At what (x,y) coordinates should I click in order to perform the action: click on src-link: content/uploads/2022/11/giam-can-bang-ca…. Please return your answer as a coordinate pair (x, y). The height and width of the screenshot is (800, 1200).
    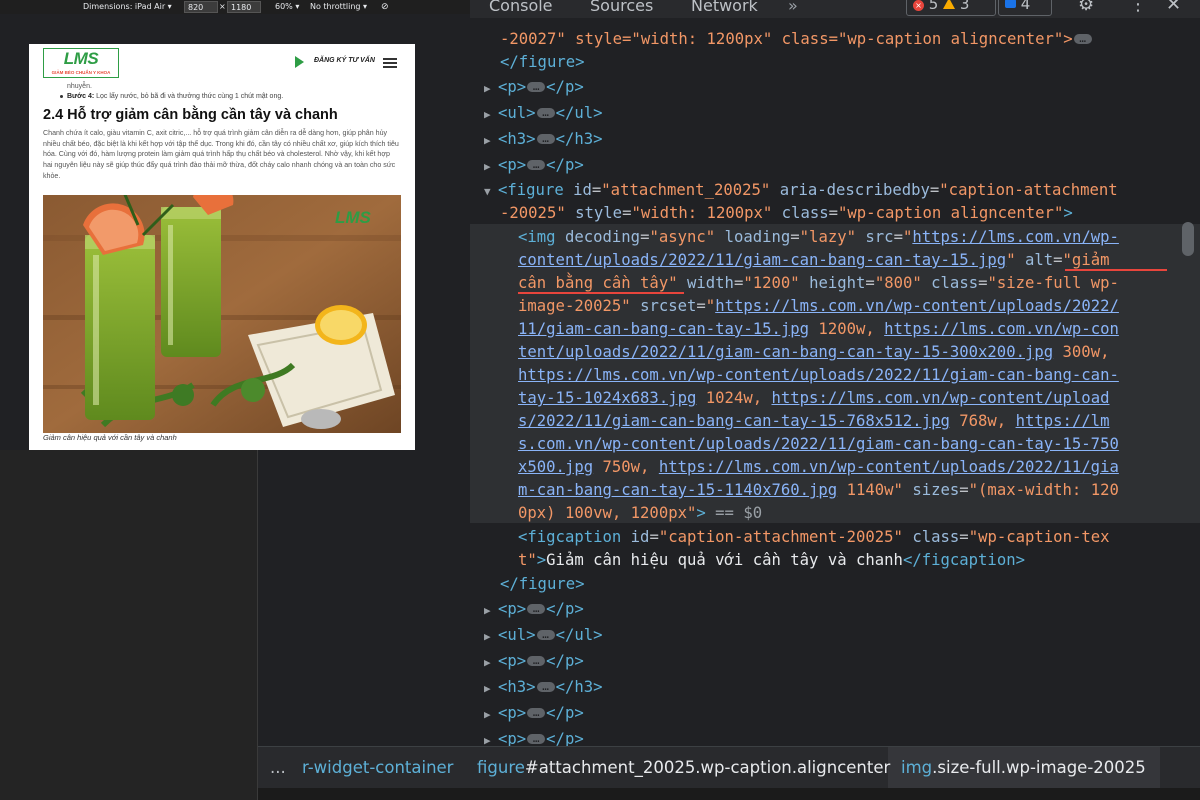
    Looking at the image, I should click on (762, 260).